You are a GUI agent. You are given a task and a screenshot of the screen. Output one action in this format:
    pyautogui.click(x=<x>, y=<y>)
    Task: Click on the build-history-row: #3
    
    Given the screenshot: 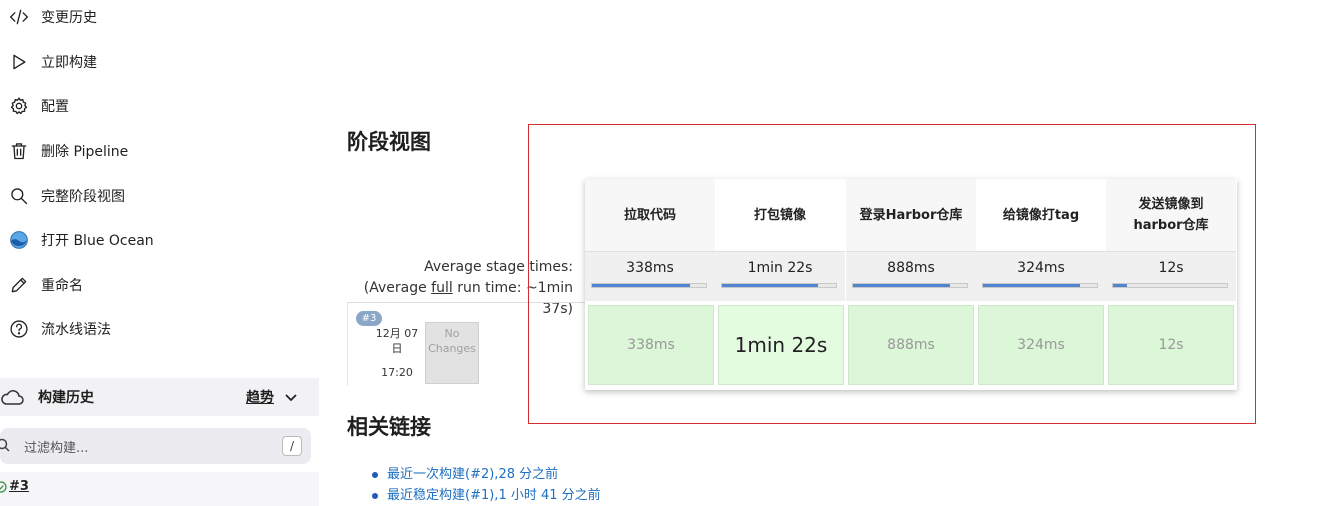 What is the action you would take?
    pyautogui.click(x=159, y=489)
    